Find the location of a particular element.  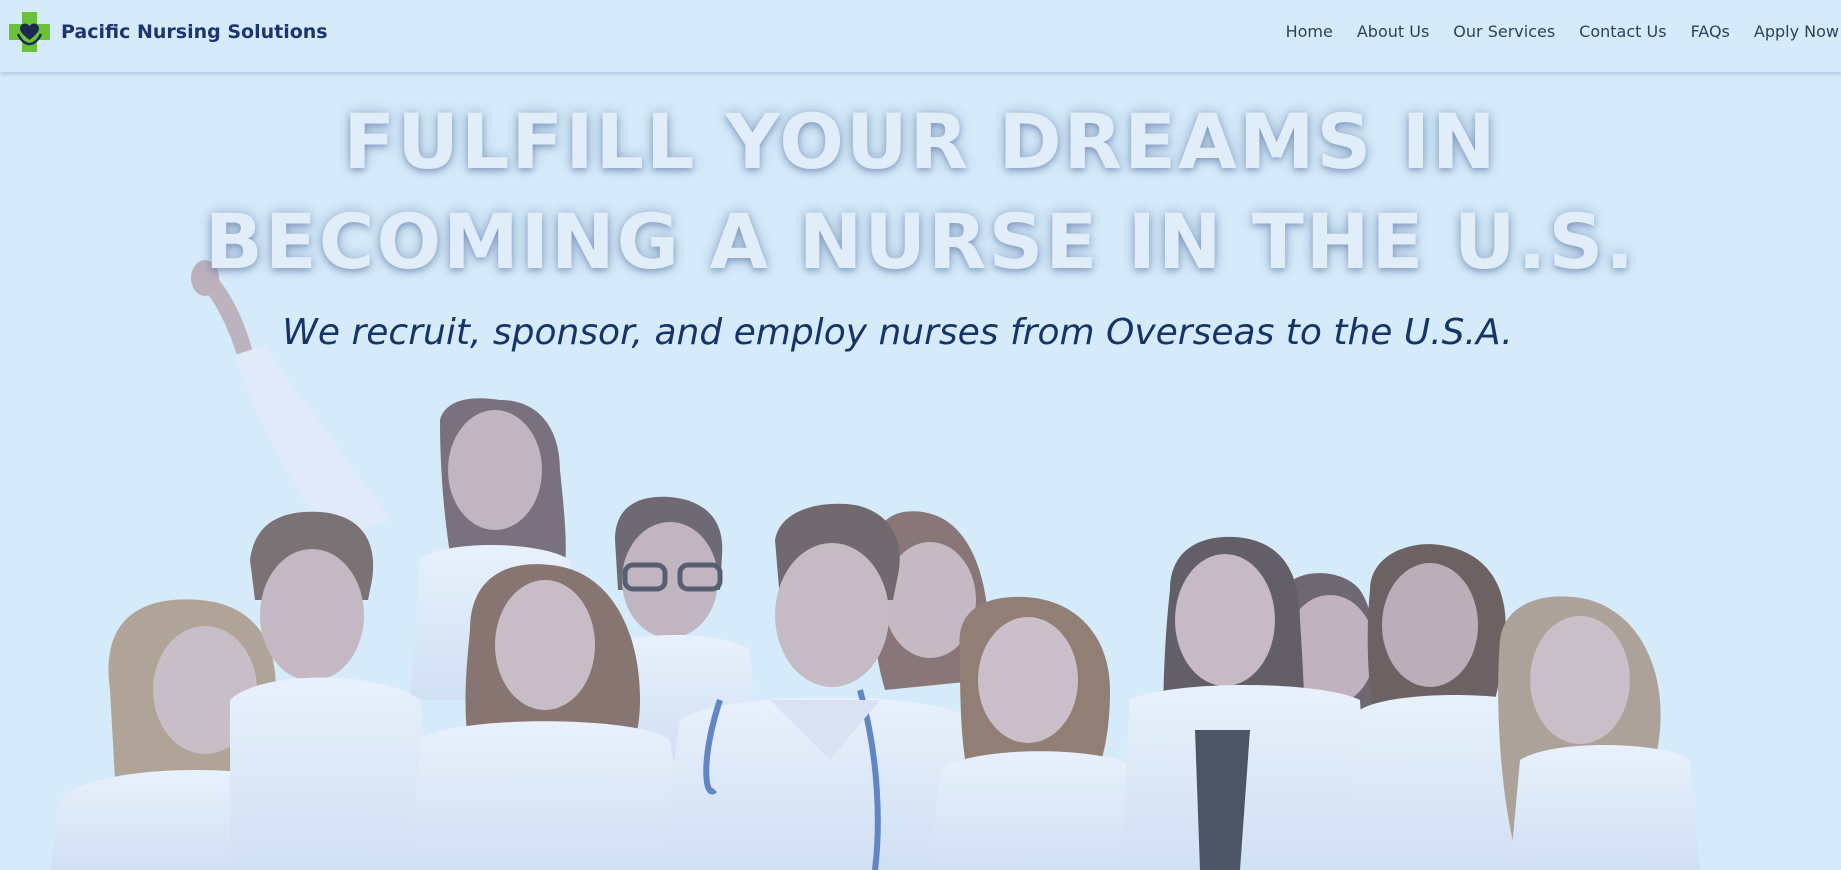

nav-our-services: Our Services is located at coordinates (1504, 32).